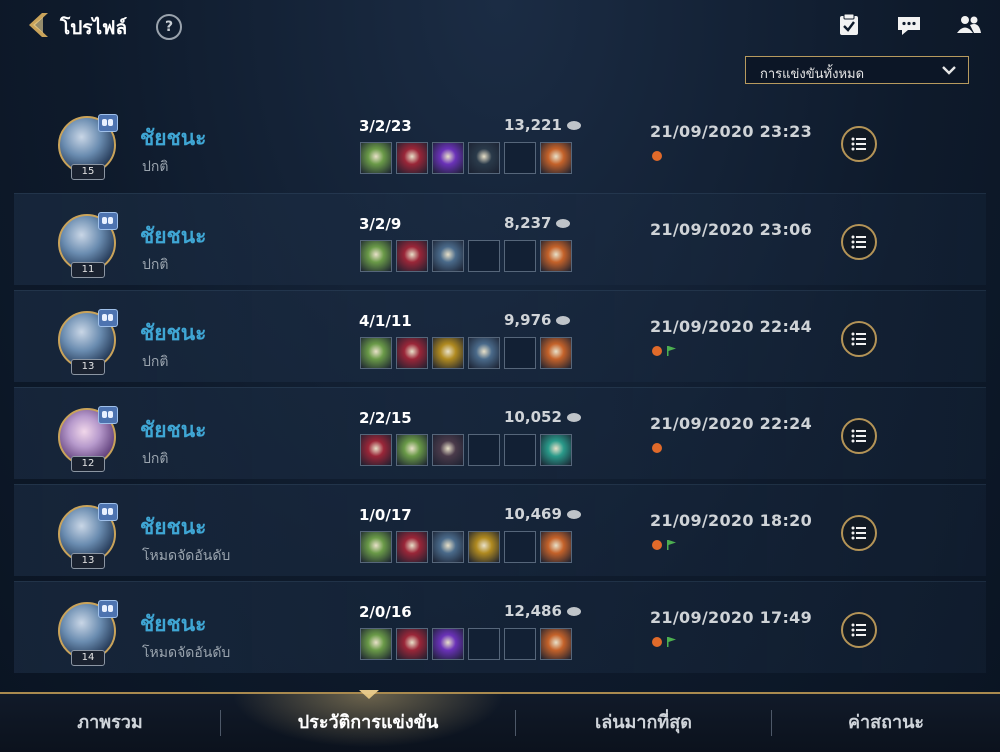 This screenshot has width=1000, height=752. What do you see at coordinates (731, 520) in the screenshot?
I see `match-datetime: 21/09/2020 18:20` at bounding box center [731, 520].